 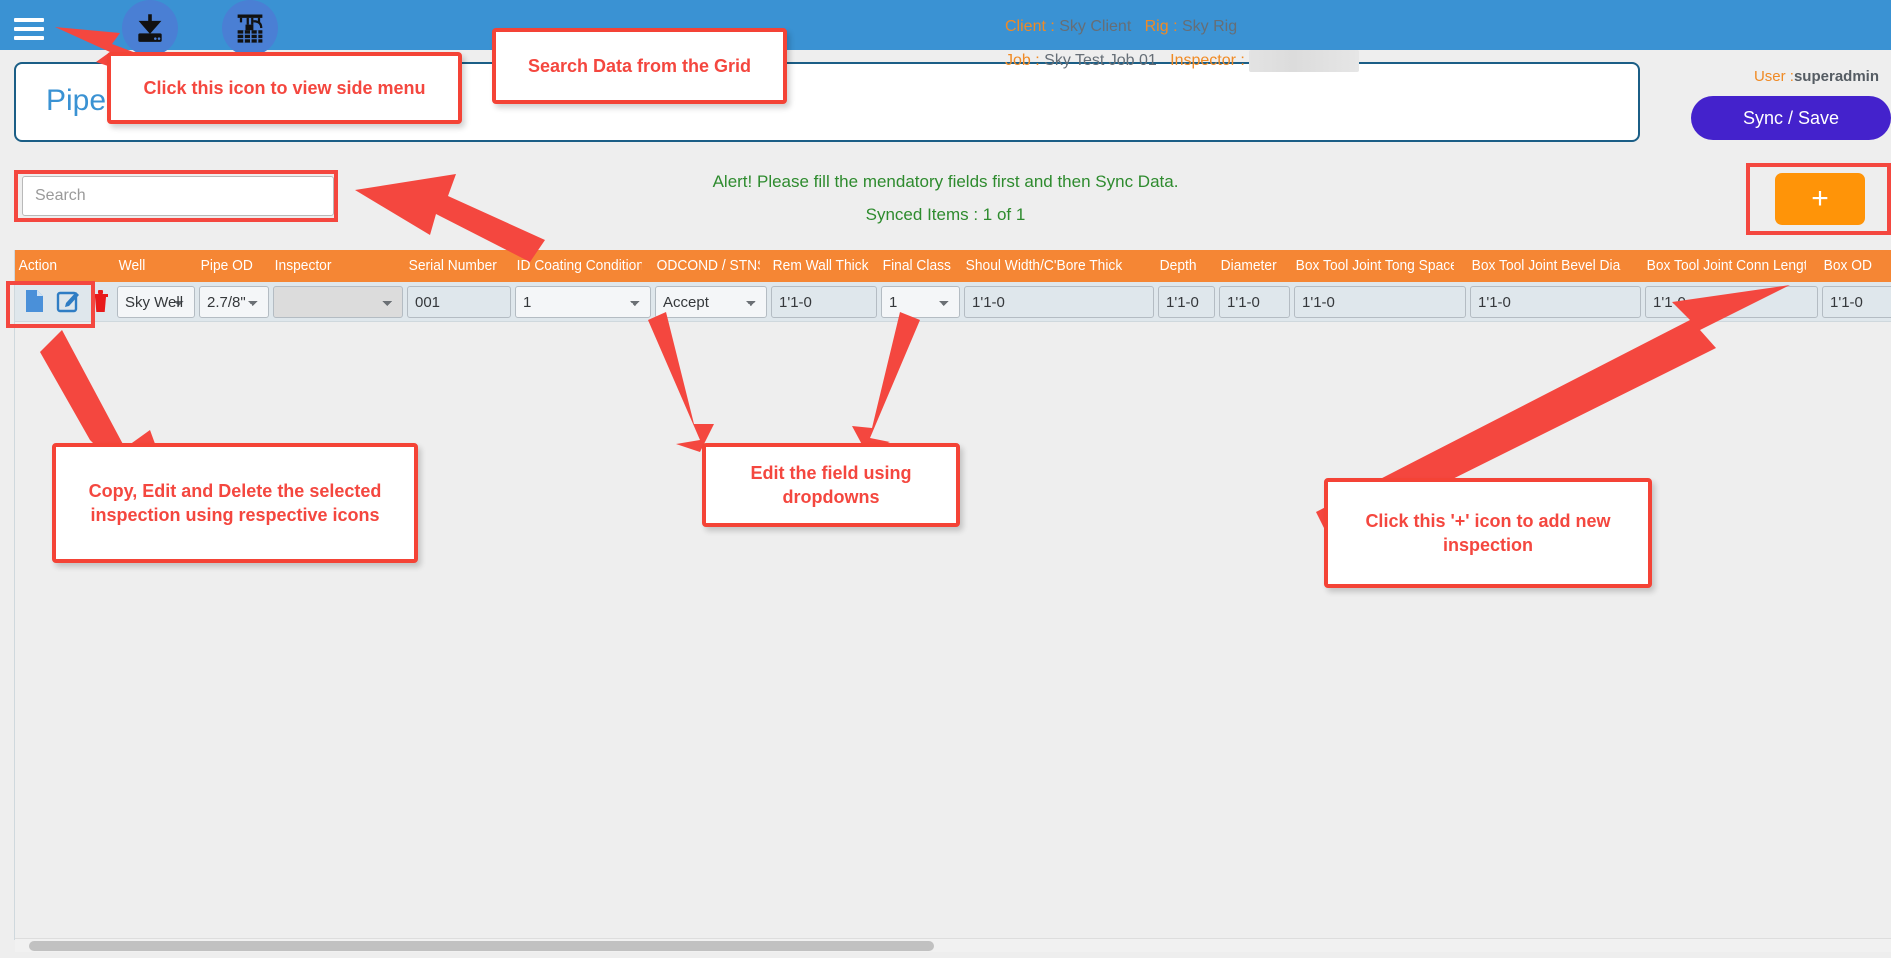 I want to click on hamburger-menu-icon, so click(x=29, y=25).